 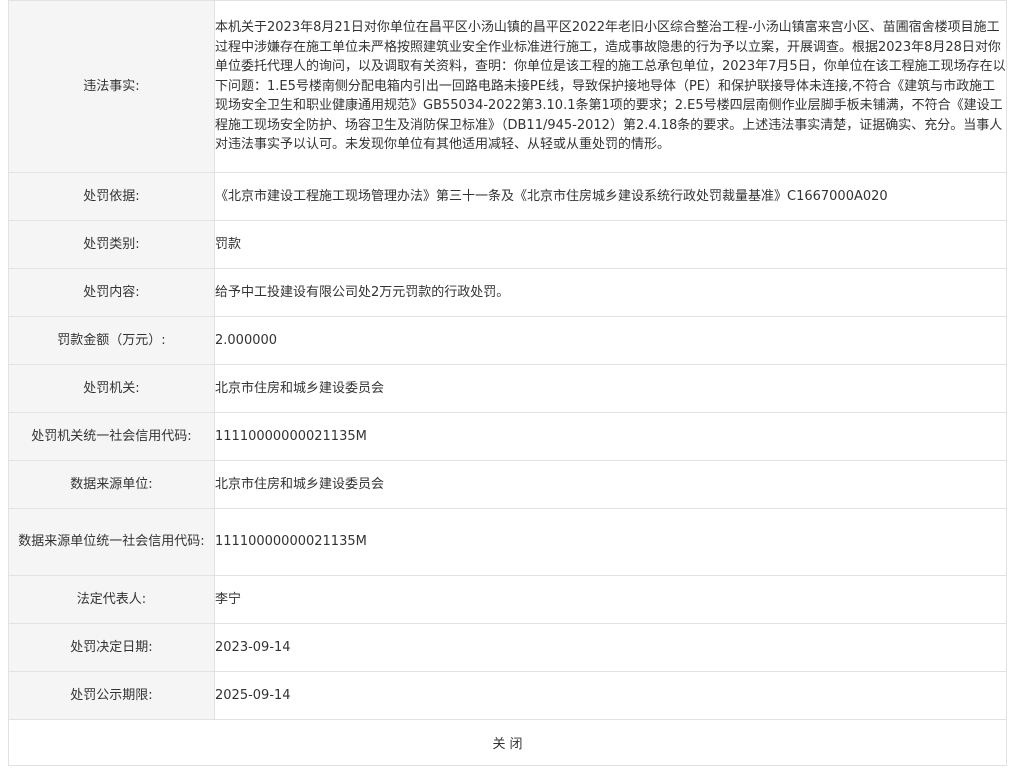 I want to click on table-row-data-source-credit-code: 数据来源单位统一社会信用代码: 11110000000021135M, so click(x=507, y=542).